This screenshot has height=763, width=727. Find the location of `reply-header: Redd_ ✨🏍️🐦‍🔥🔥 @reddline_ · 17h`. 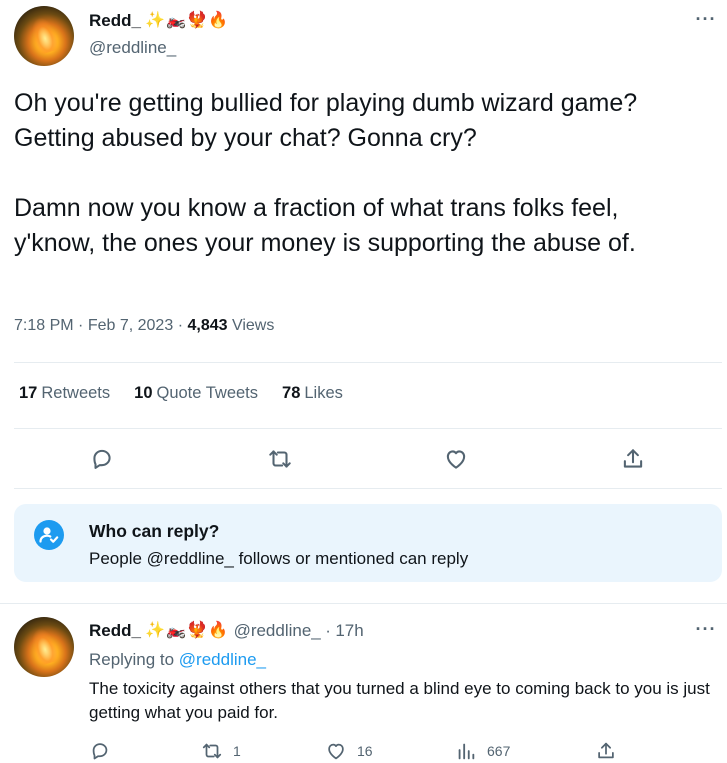

reply-header: Redd_ ✨🏍️🐦‍🔥🔥 @reddline_ · 17h is located at coordinates (226, 630).